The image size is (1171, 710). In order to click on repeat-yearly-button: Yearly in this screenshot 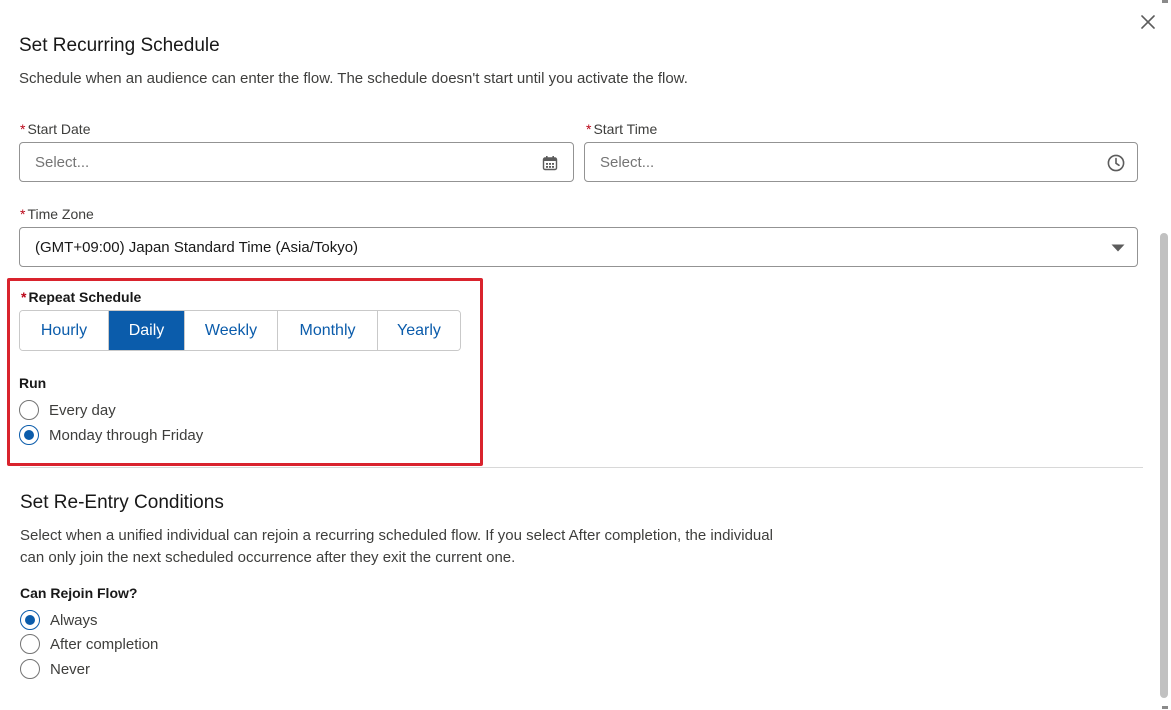, I will do `click(419, 330)`.